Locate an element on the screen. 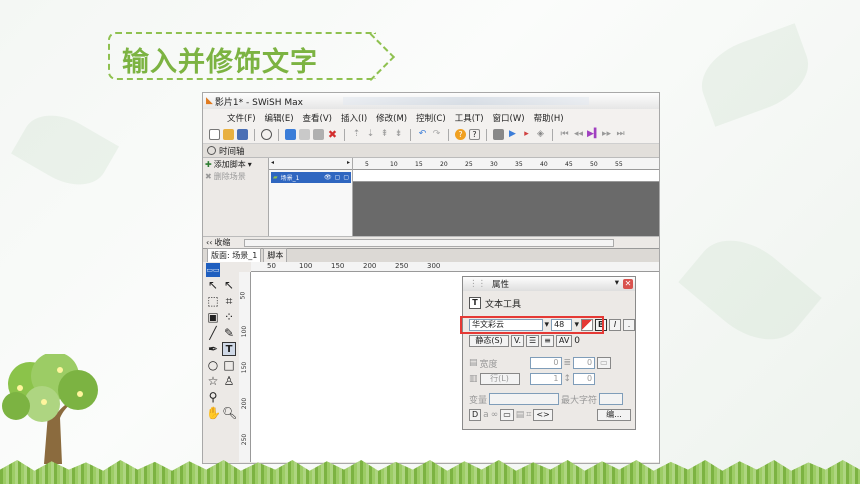  delete-icon: ✖ is located at coordinates (332, 134).